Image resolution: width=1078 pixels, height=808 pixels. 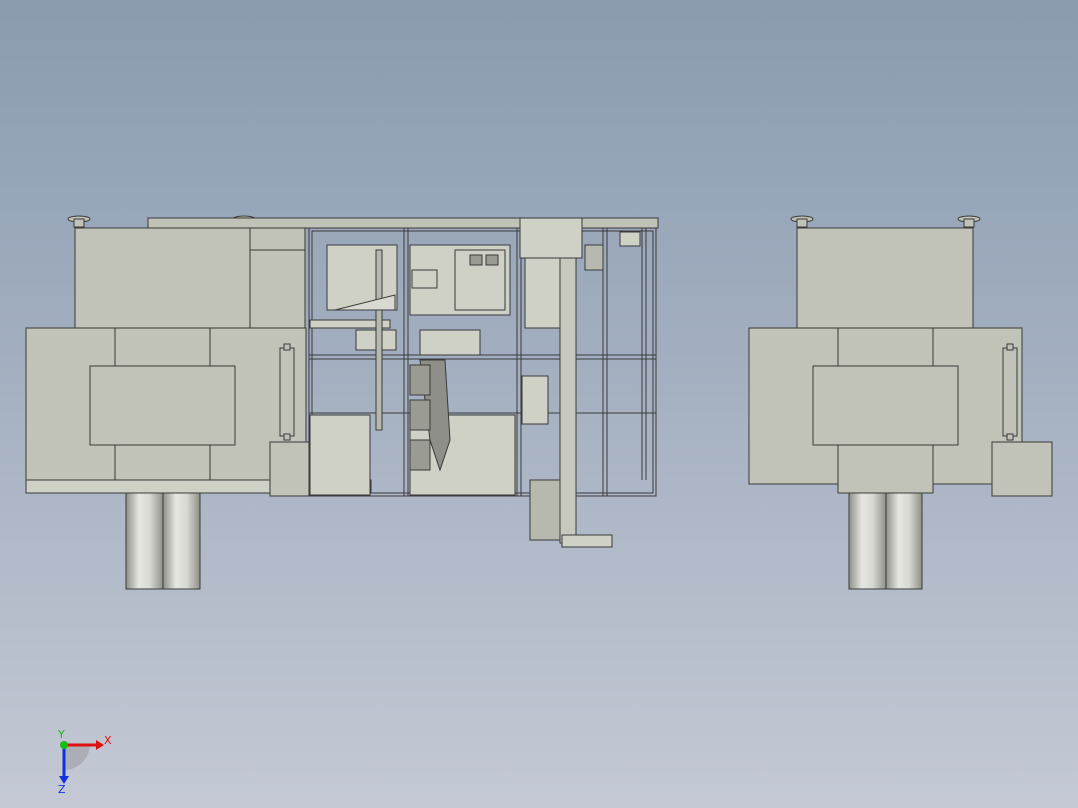 What do you see at coordinates (885, 347) in the screenshot?
I see `right-body-upper-center` at bounding box center [885, 347].